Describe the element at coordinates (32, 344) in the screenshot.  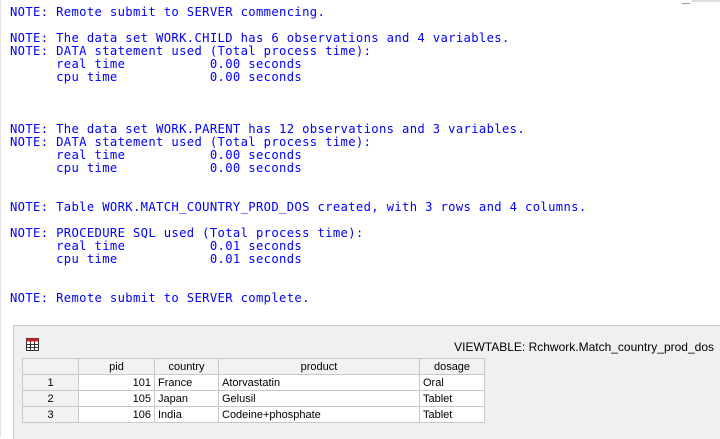
I see `table-icon` at that location.